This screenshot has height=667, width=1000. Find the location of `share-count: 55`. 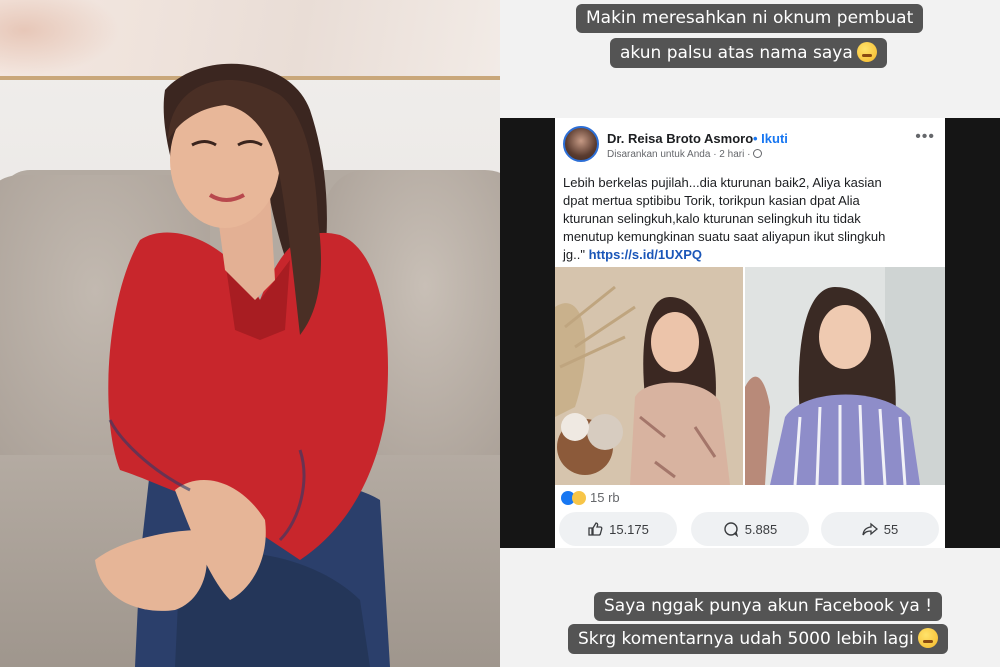

share-count: 55 is located at coordinates (891, 529).